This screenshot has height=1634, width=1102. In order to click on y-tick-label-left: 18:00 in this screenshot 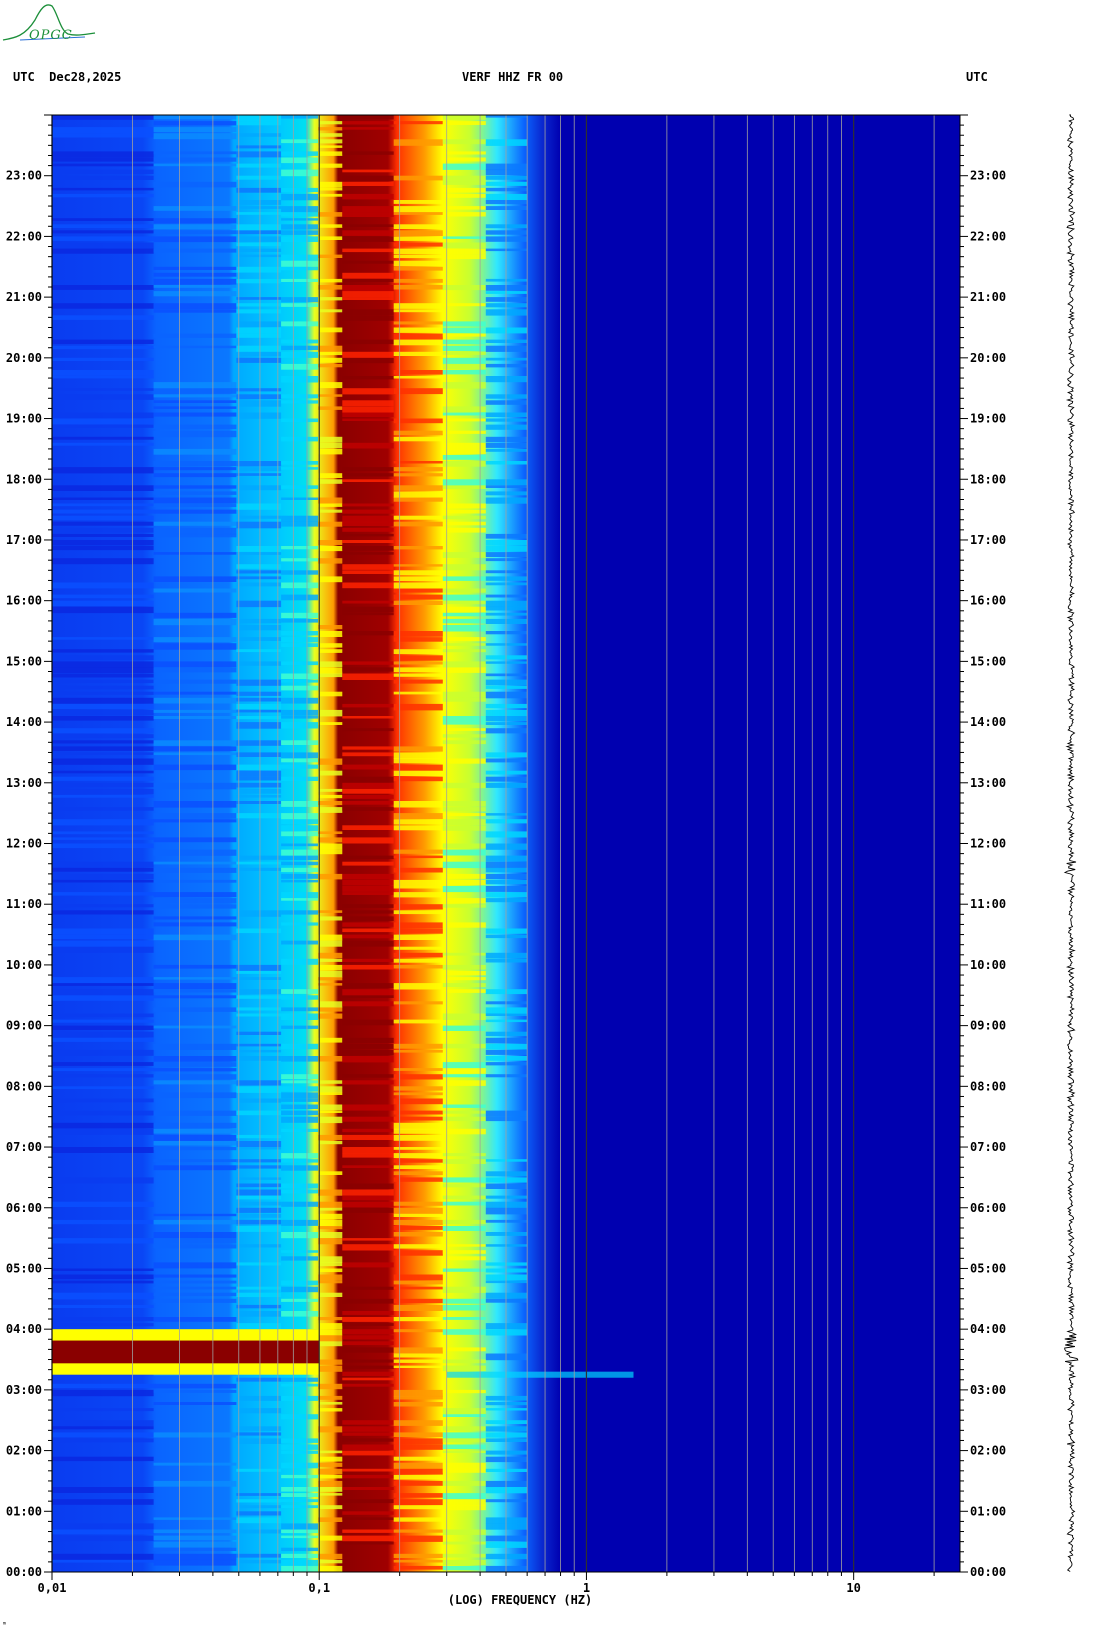, I will do `click(24, 479)`.